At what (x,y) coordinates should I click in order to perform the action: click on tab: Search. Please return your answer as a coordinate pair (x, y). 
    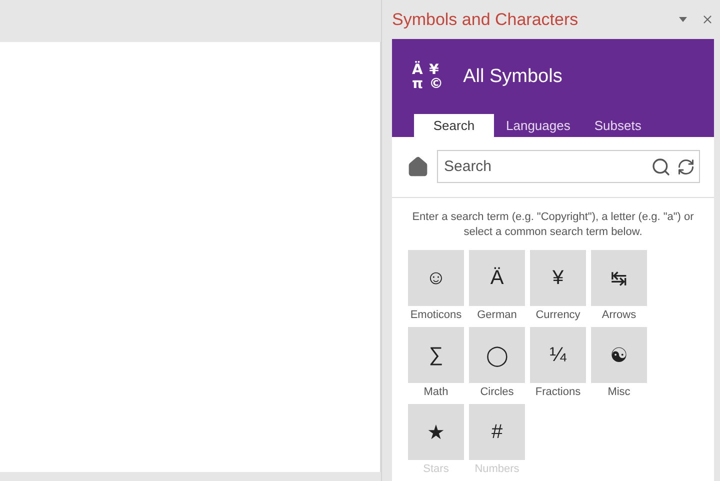
    Looking at the image, I should click on (454, 125).